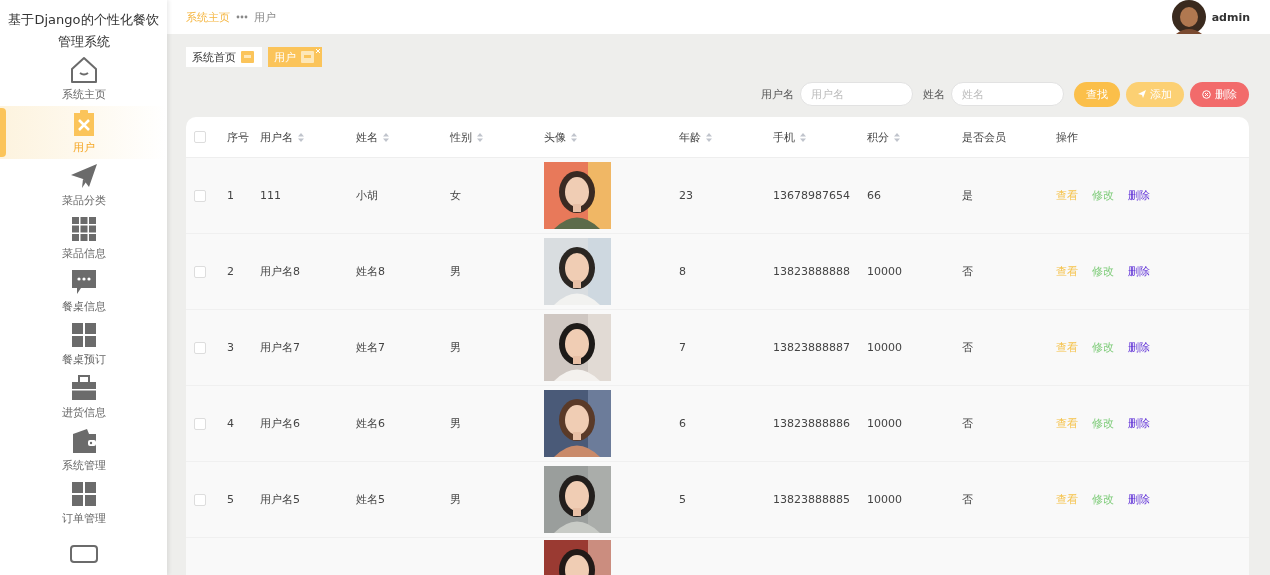 Image resolution: width=1270 pixels, height=575 pixels. Describe the element at coordinates (318, 51) in the screenshot. I see `close-icon` at that location.